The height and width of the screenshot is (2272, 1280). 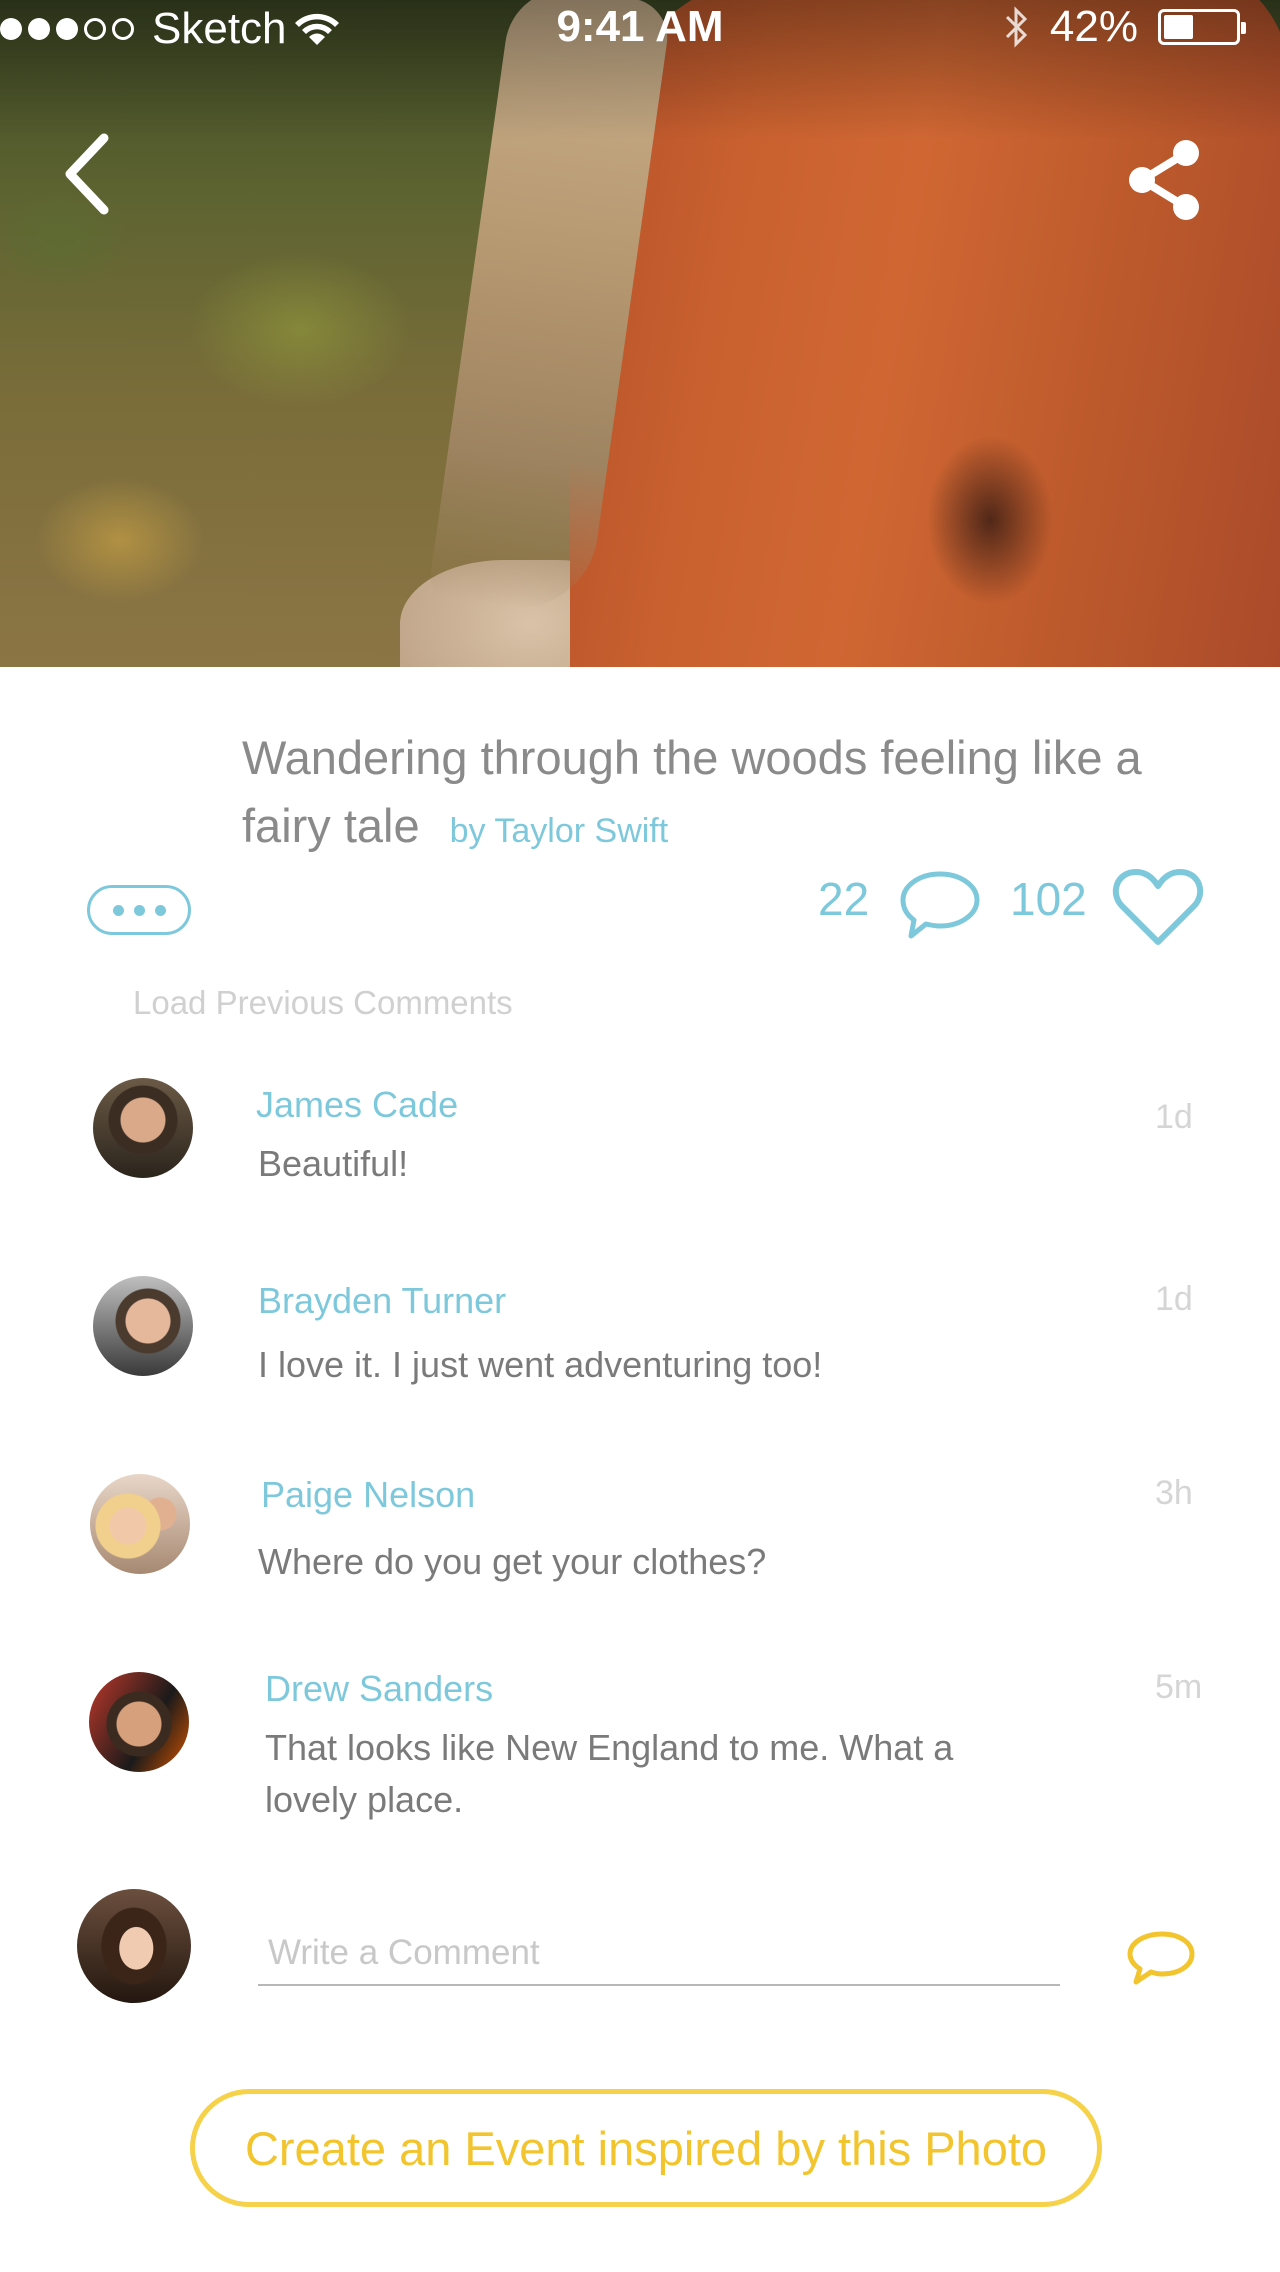 I want to click on battery-percent: 42%, so click(x=1093, y=26).